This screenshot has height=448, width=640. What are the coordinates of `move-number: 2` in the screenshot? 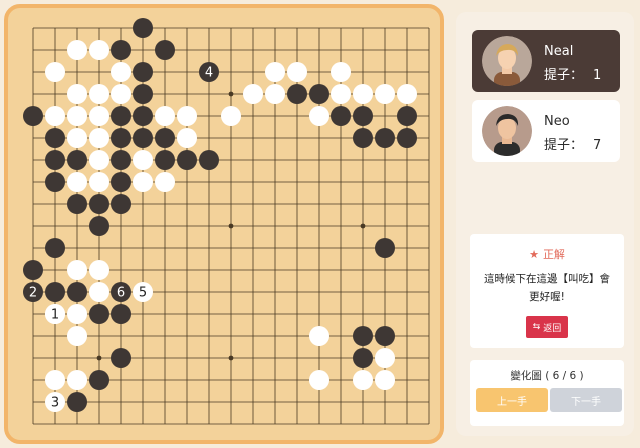 It's located at (33, 293).